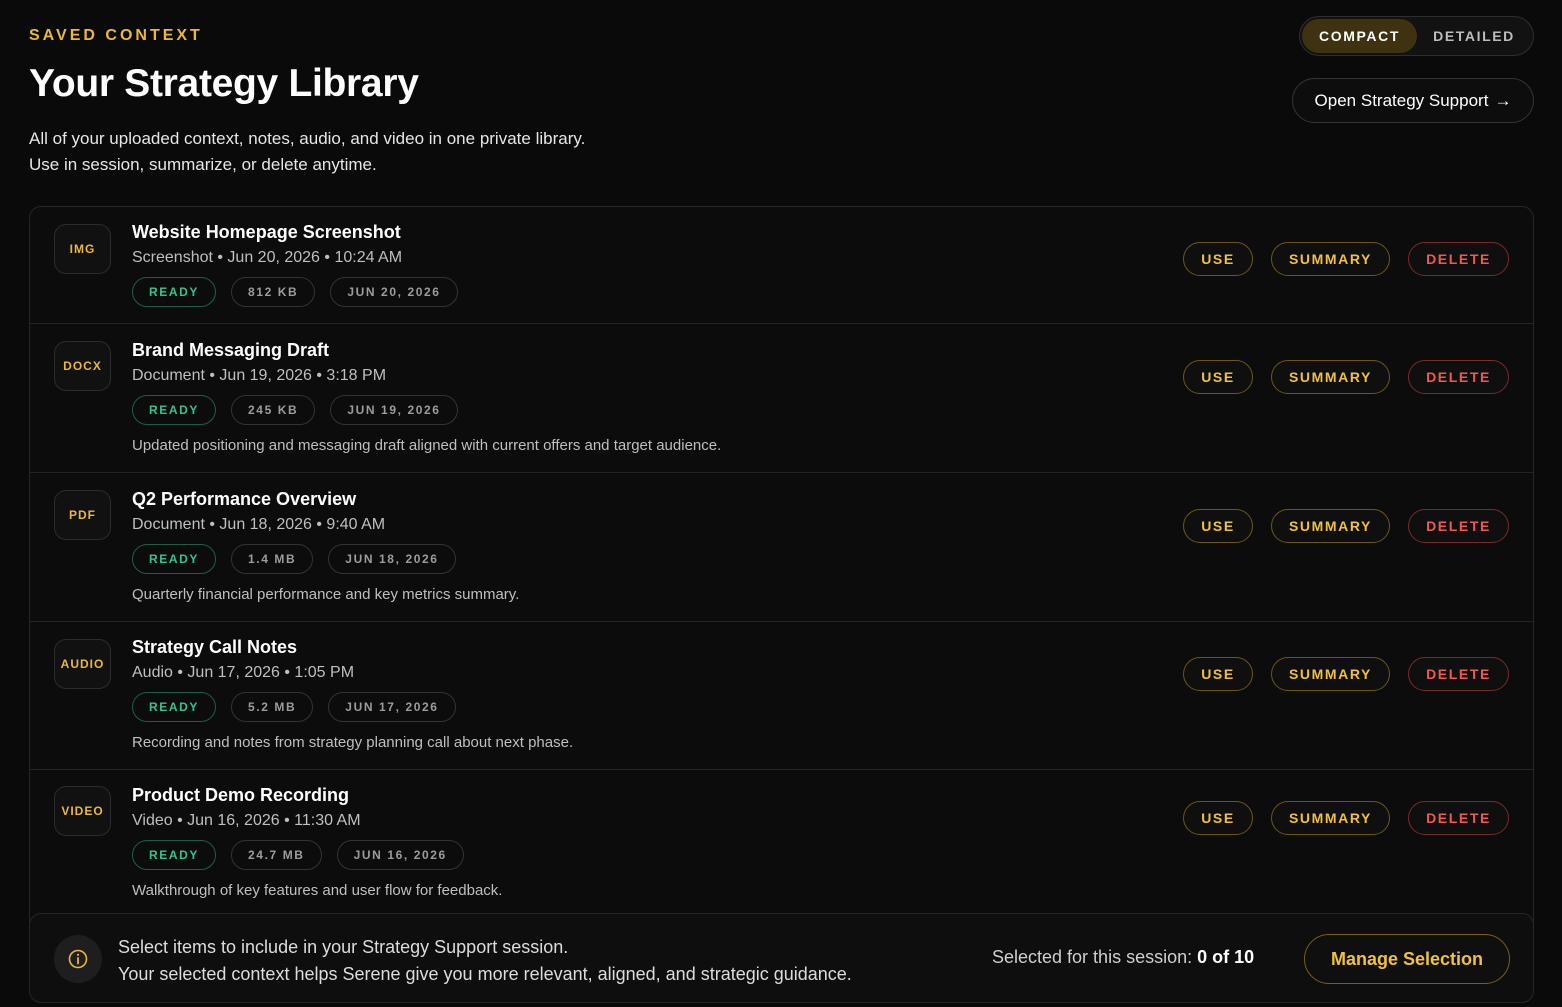 This screenshot has width=1562, height=1007. Describe the element at coordinates (1503, 100) in the screenshot. I see `arrow-right-icon: →` at that location.